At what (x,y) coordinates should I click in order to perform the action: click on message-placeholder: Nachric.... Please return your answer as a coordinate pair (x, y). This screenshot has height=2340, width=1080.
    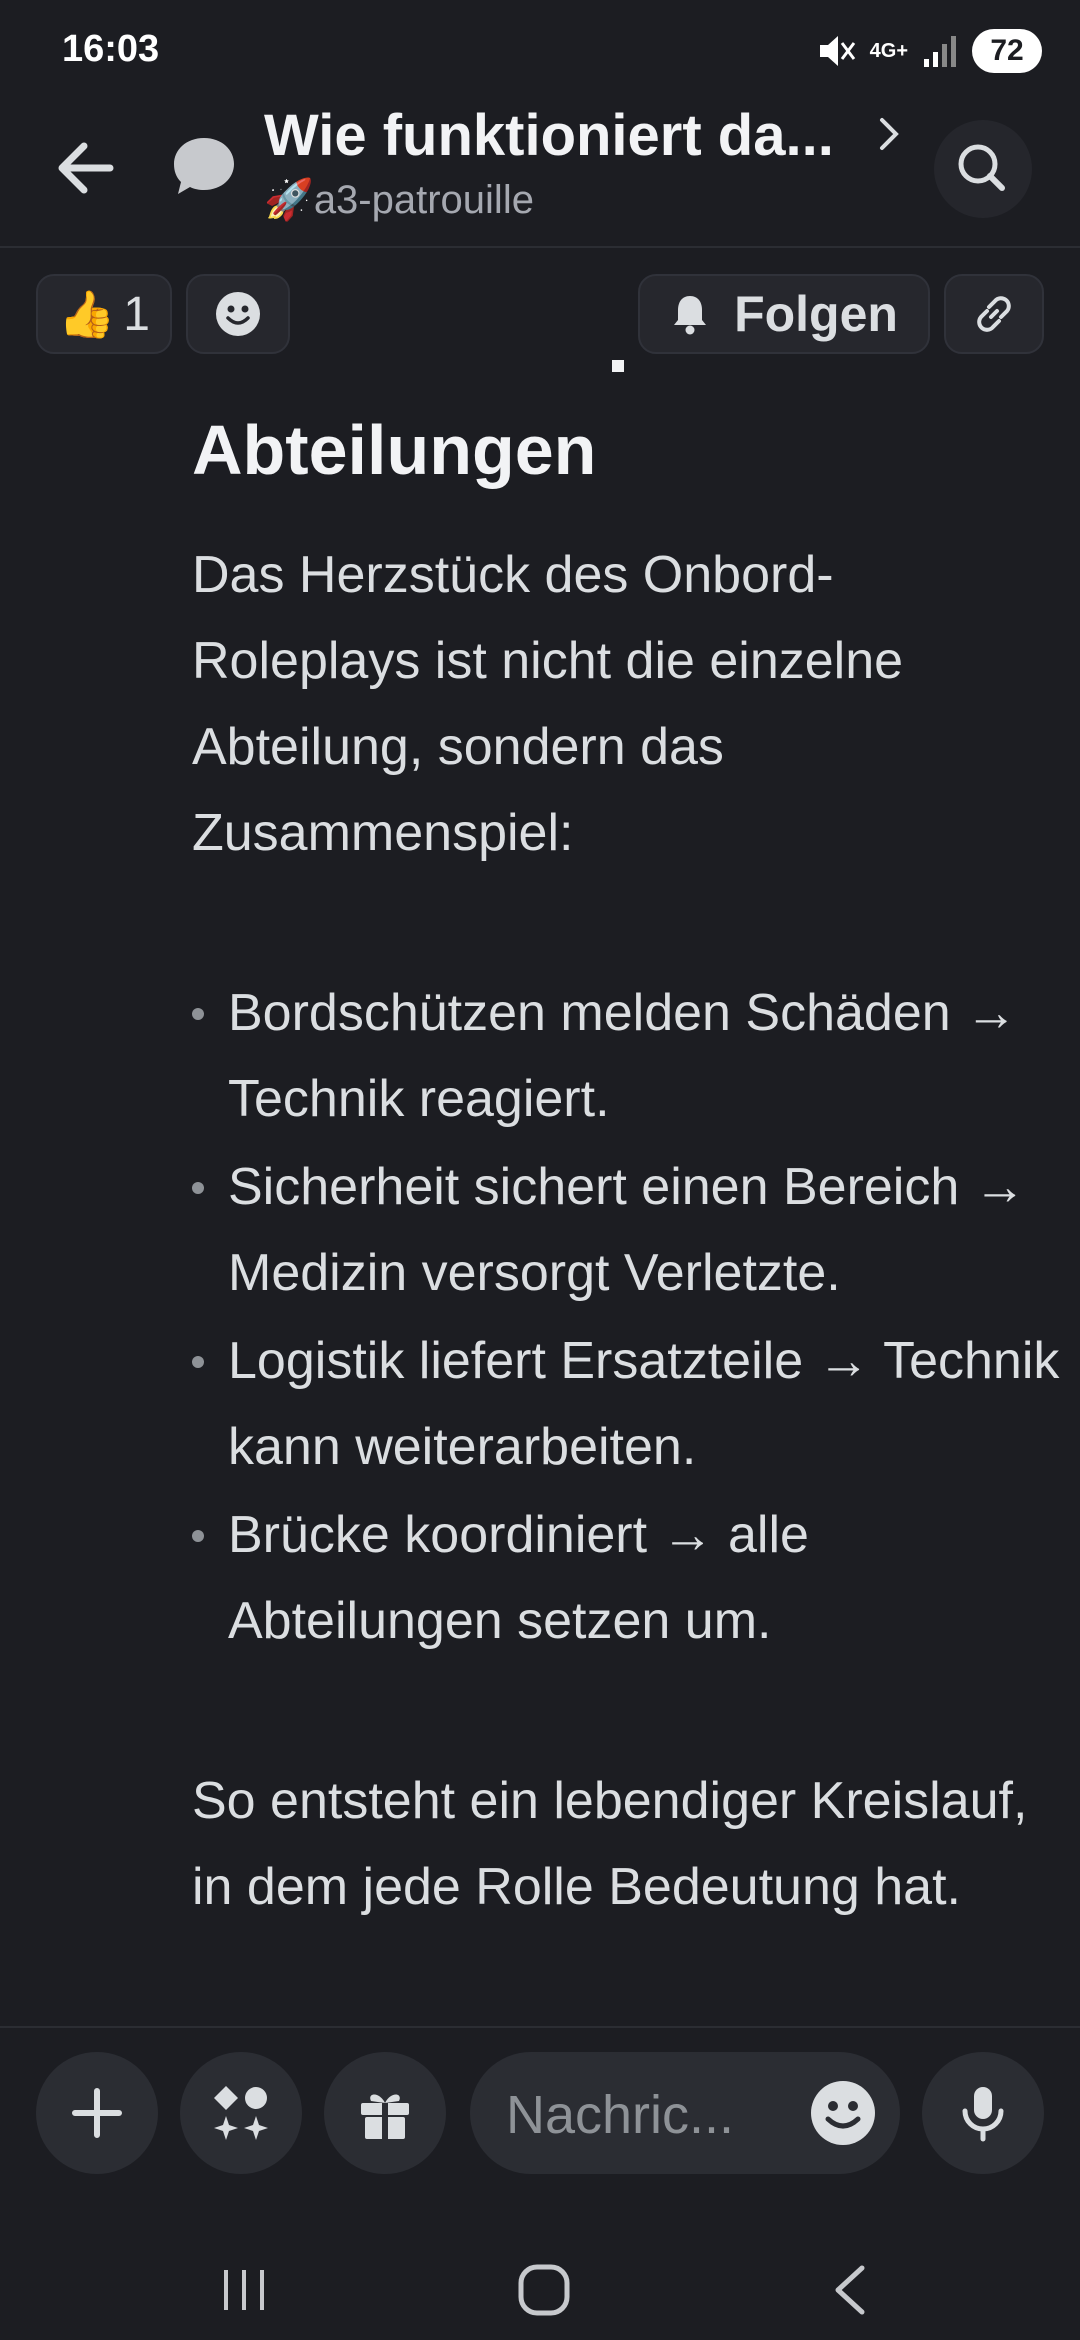
    Looking at the image, I should click on (620, 2115).